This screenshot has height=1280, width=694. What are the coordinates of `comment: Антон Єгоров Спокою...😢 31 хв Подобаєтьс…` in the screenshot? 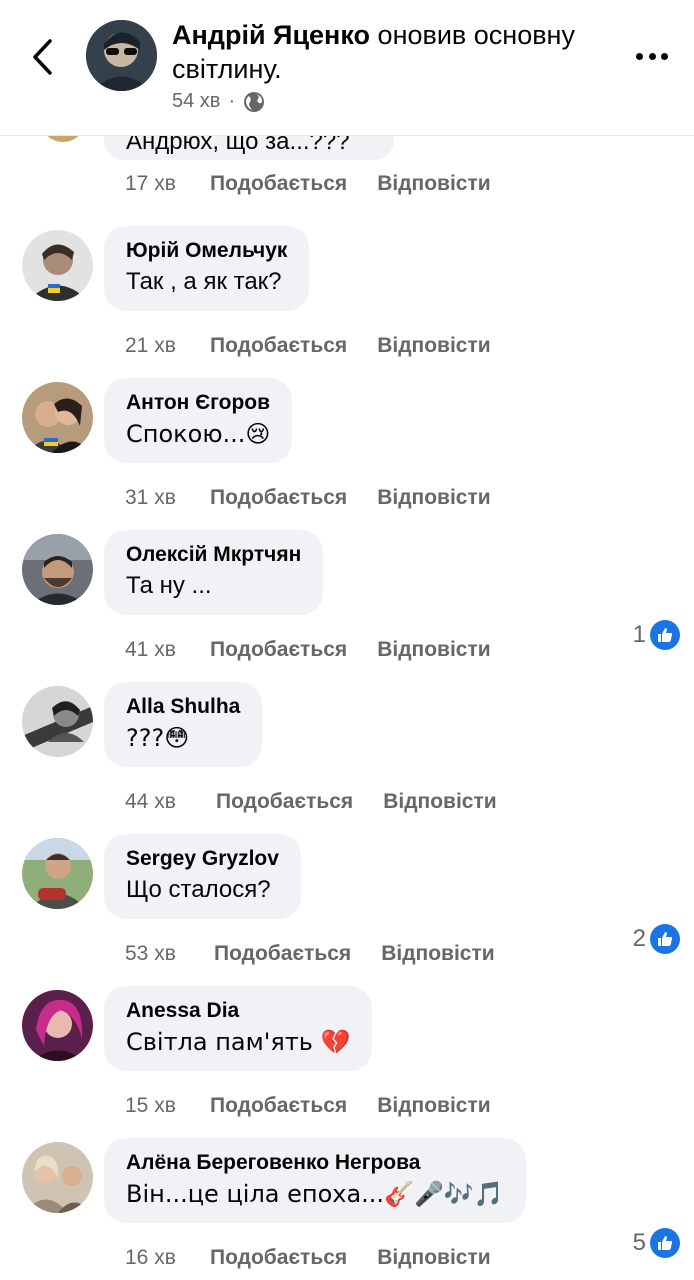 It's located at (347, 453).